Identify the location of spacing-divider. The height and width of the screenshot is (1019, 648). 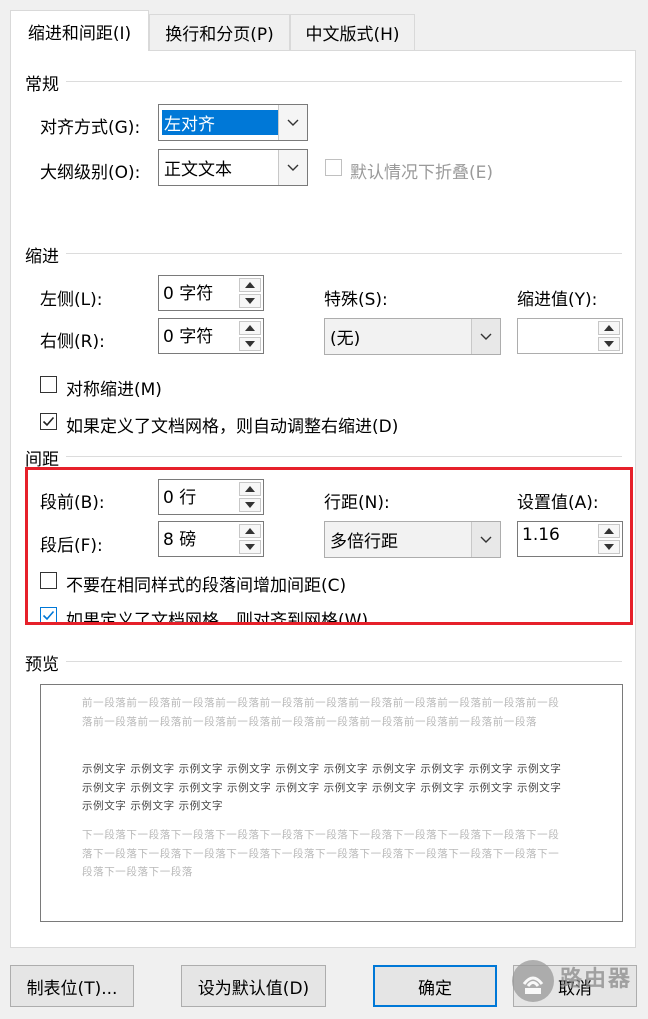
(344, 456).